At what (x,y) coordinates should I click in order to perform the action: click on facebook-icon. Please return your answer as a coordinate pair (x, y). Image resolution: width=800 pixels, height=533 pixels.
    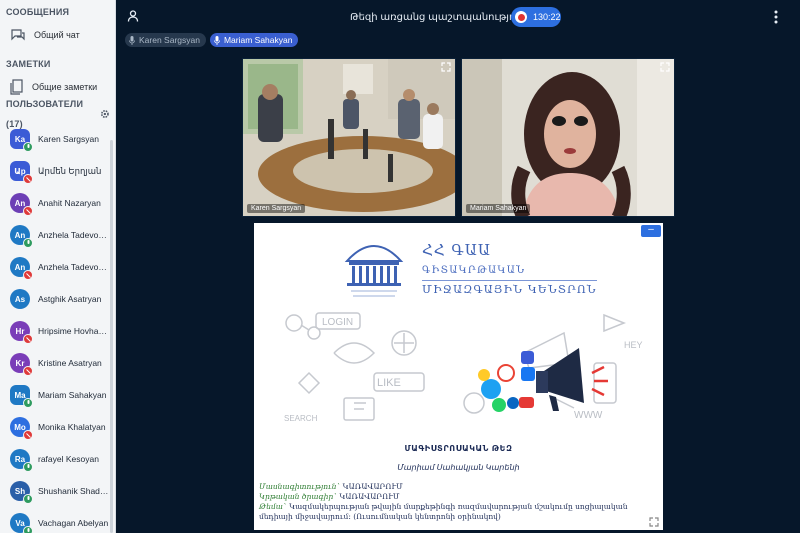
    Looking at the image, I should click on (528, 374).